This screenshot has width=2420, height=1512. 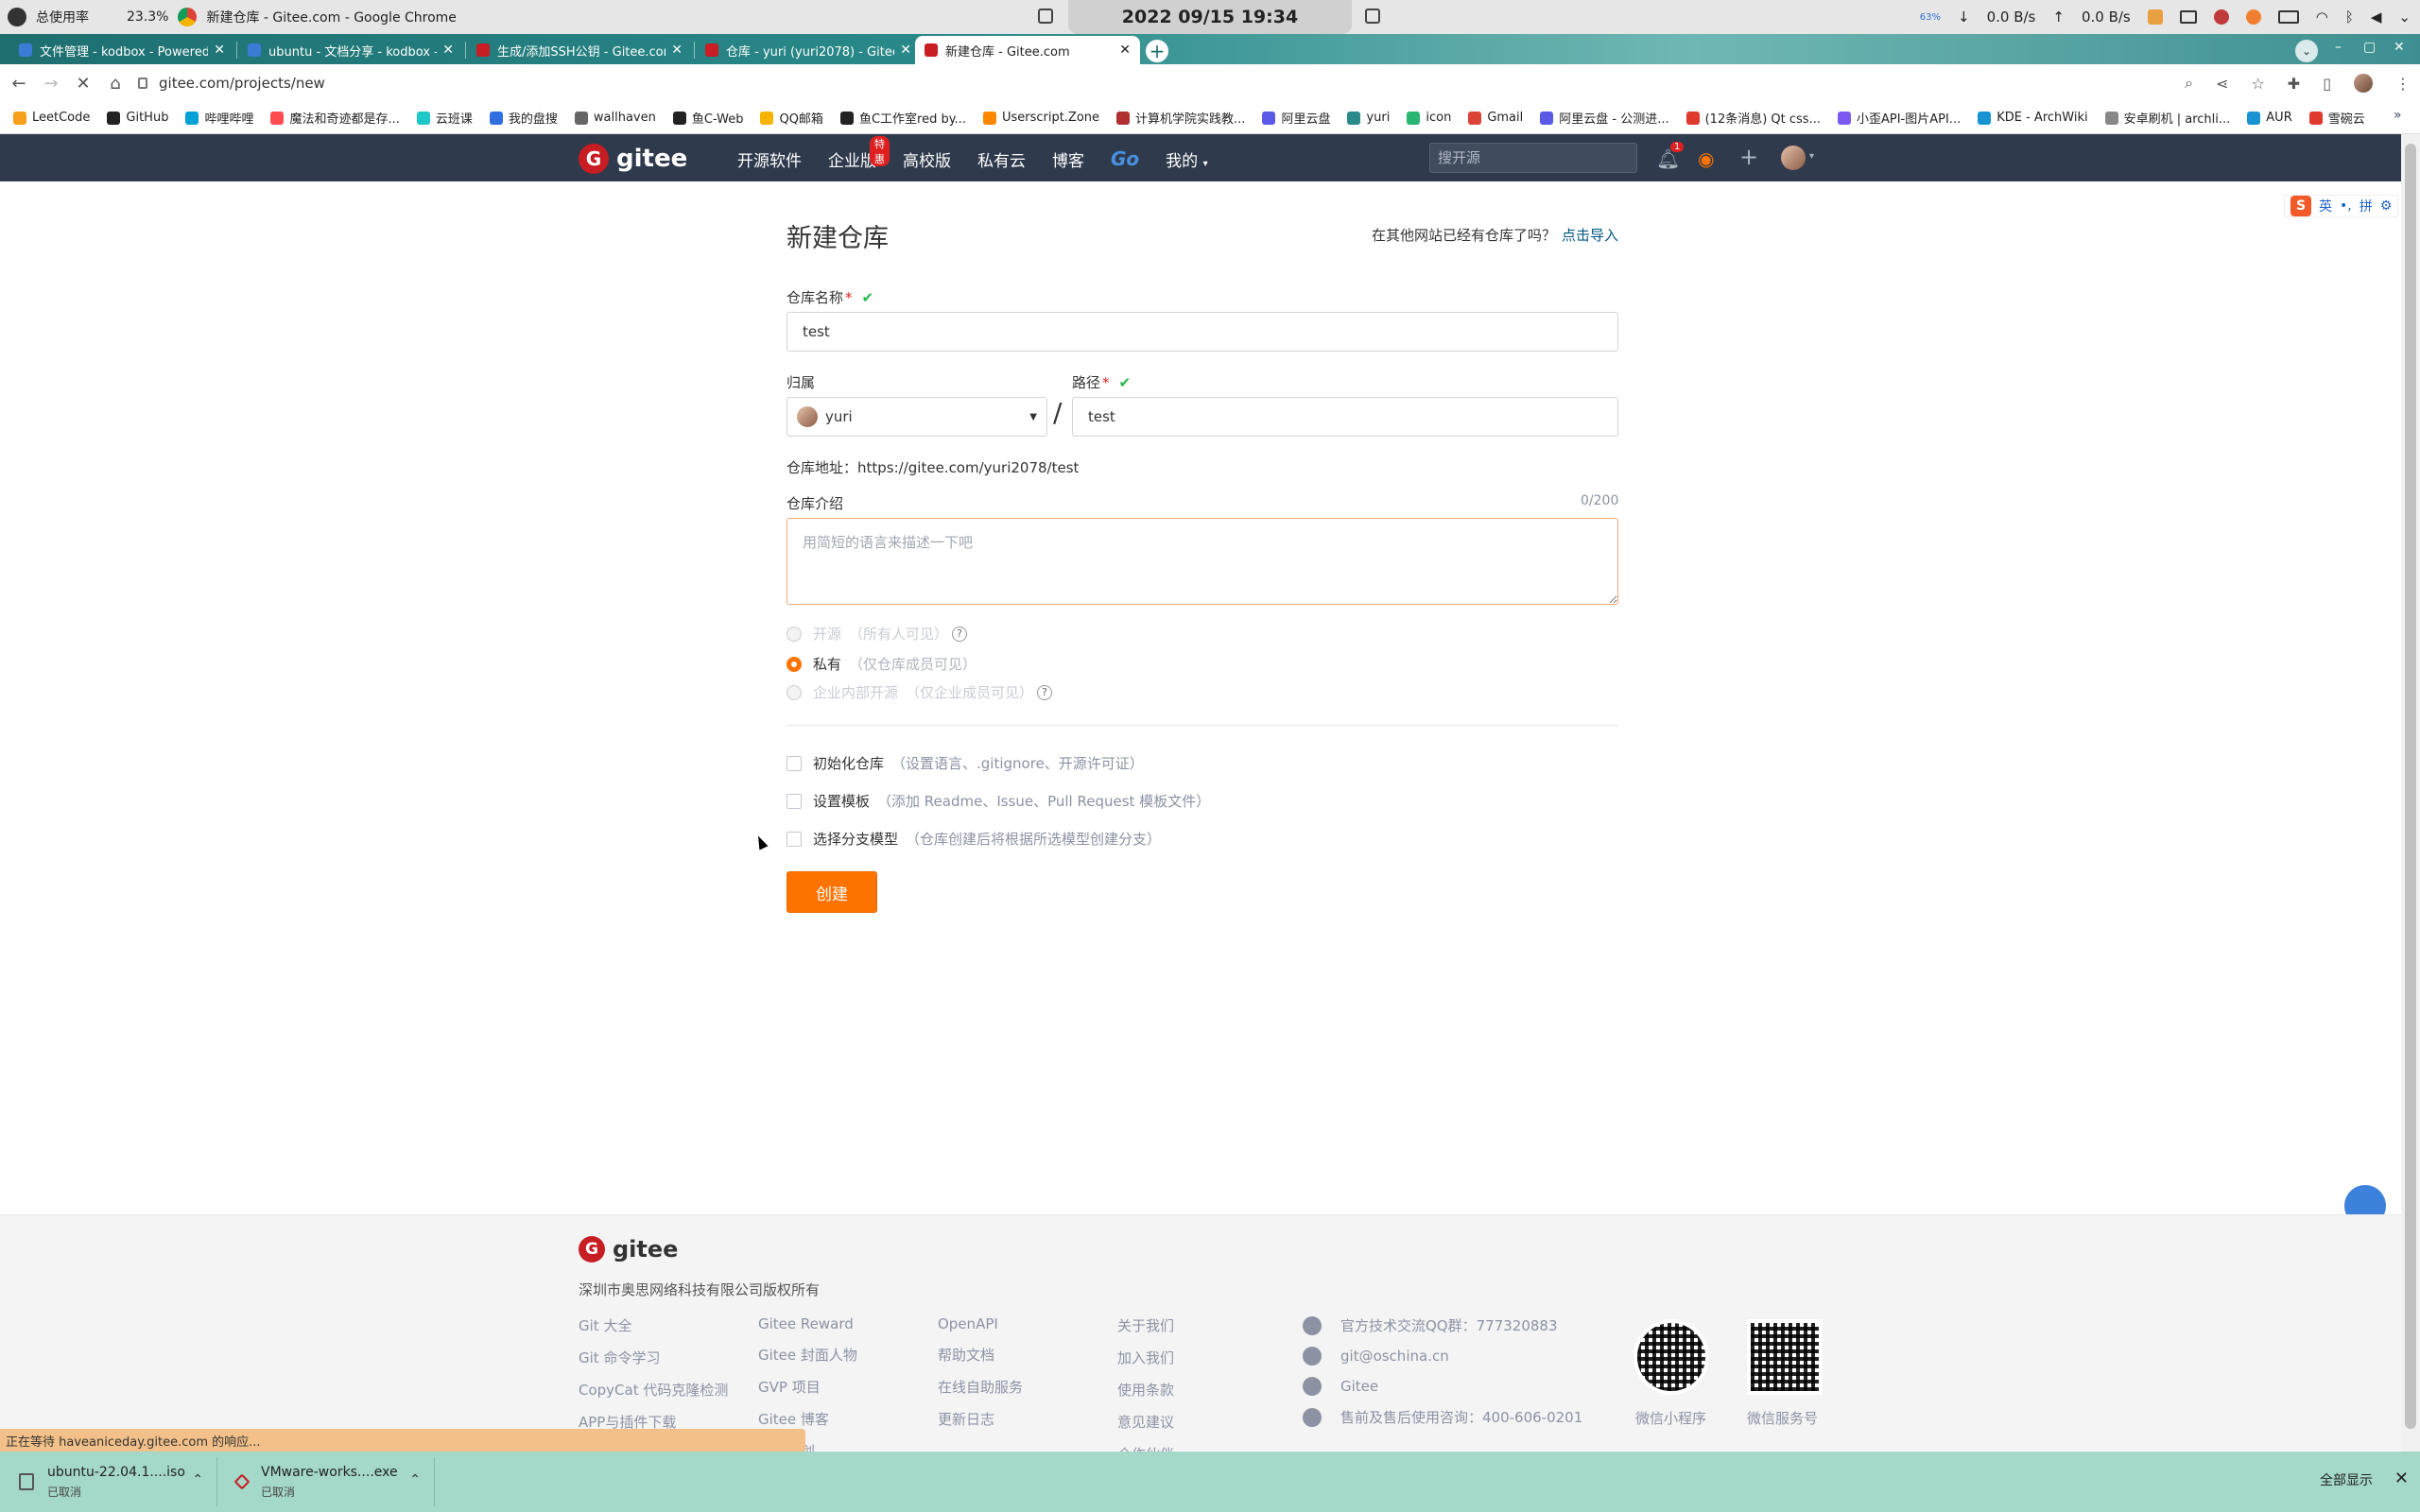 I want to click on browser-tab: ubuntu - 文档分享 - kodbox - ✕, so click(x=350, y=50).